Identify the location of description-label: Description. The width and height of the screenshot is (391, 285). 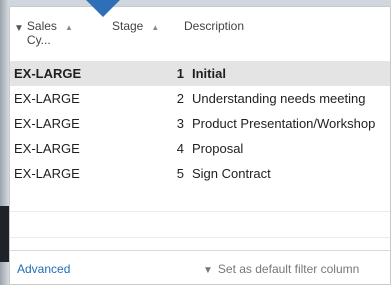
(214, 26).